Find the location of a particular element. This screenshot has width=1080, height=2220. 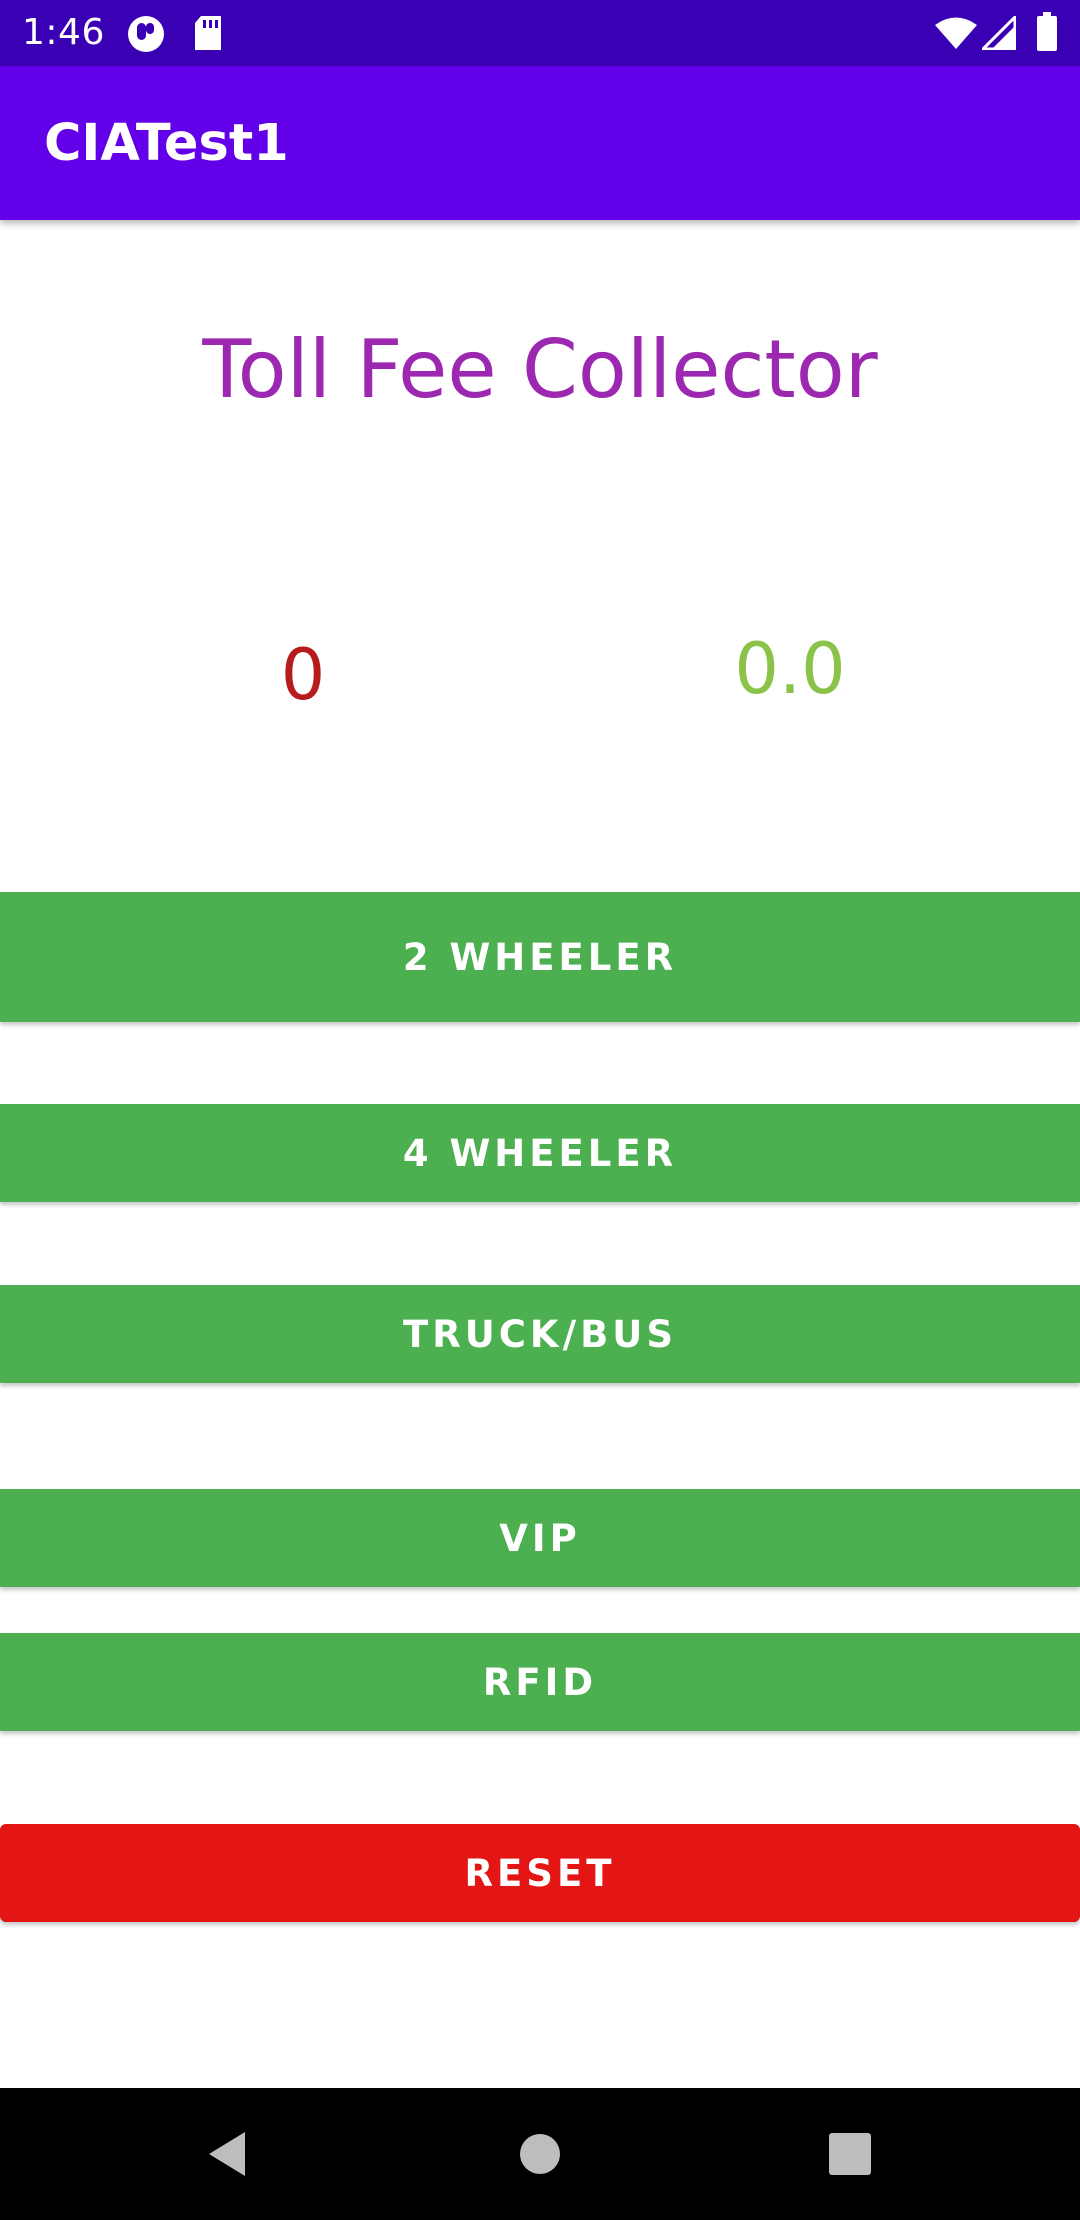

rfid-button: RFID is located at coordinates (540, 1682).